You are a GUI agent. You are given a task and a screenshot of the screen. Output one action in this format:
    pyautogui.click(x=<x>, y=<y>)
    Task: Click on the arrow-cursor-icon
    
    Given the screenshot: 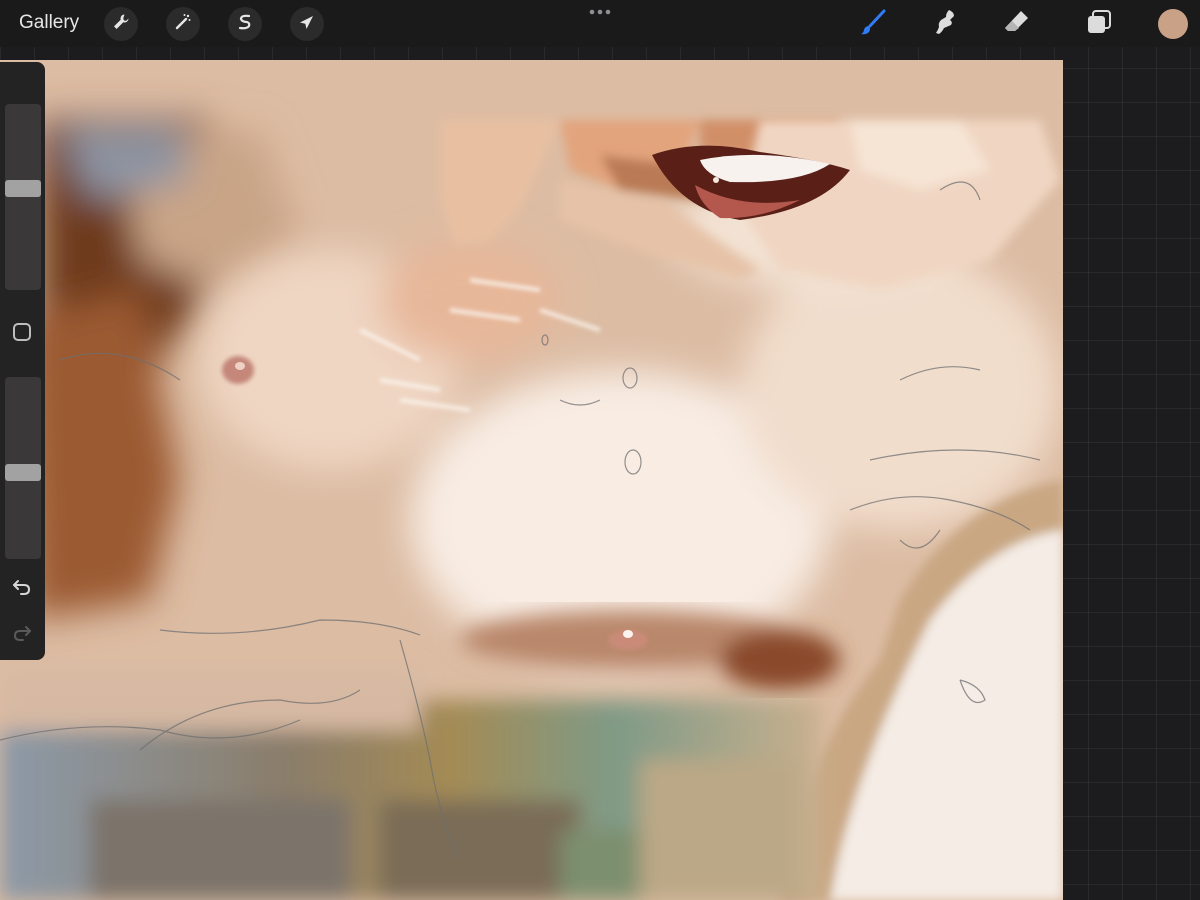 What is the action you would take?
    pyautogui.click(x=307, y=24)
    